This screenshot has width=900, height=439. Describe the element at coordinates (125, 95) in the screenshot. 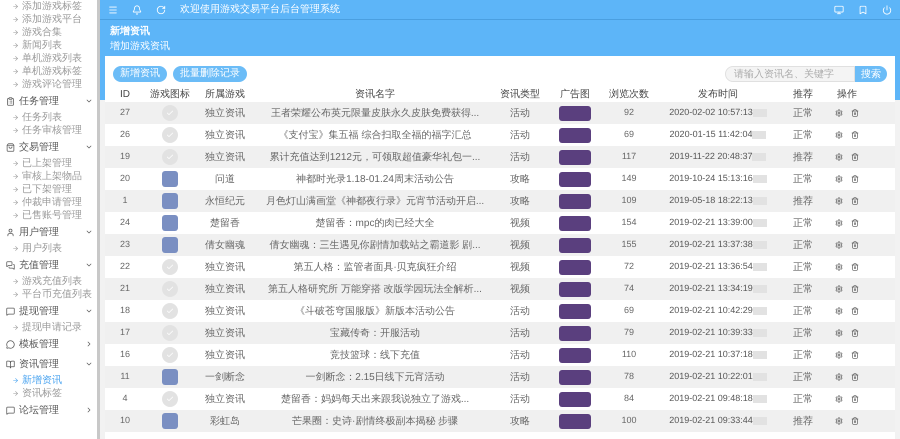

I see `column-header: ID` at that location.